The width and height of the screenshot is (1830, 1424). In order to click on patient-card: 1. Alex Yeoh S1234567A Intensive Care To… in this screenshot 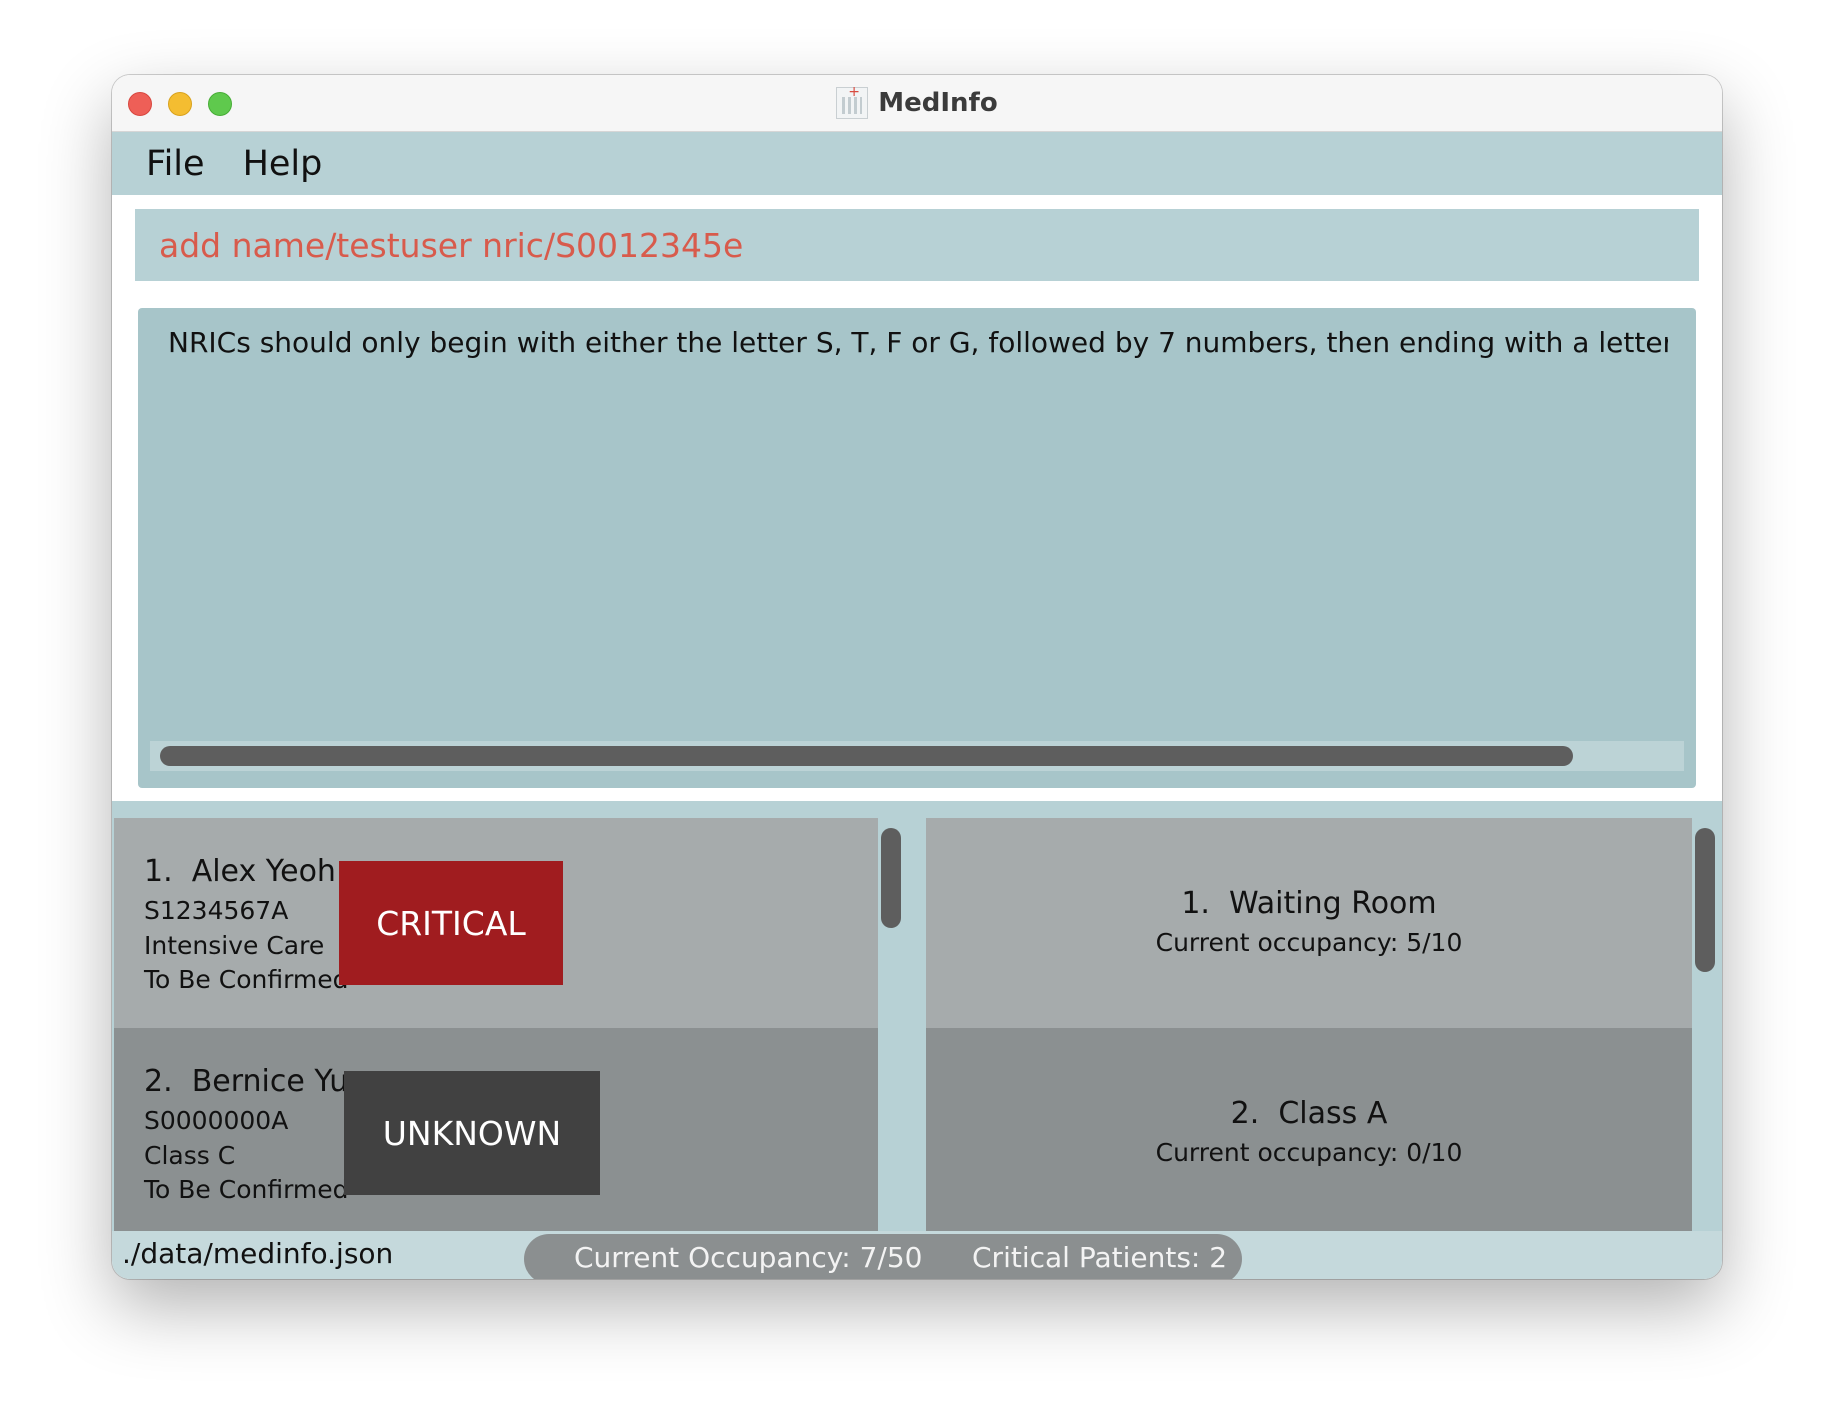, I will do `click(496, 923)`.